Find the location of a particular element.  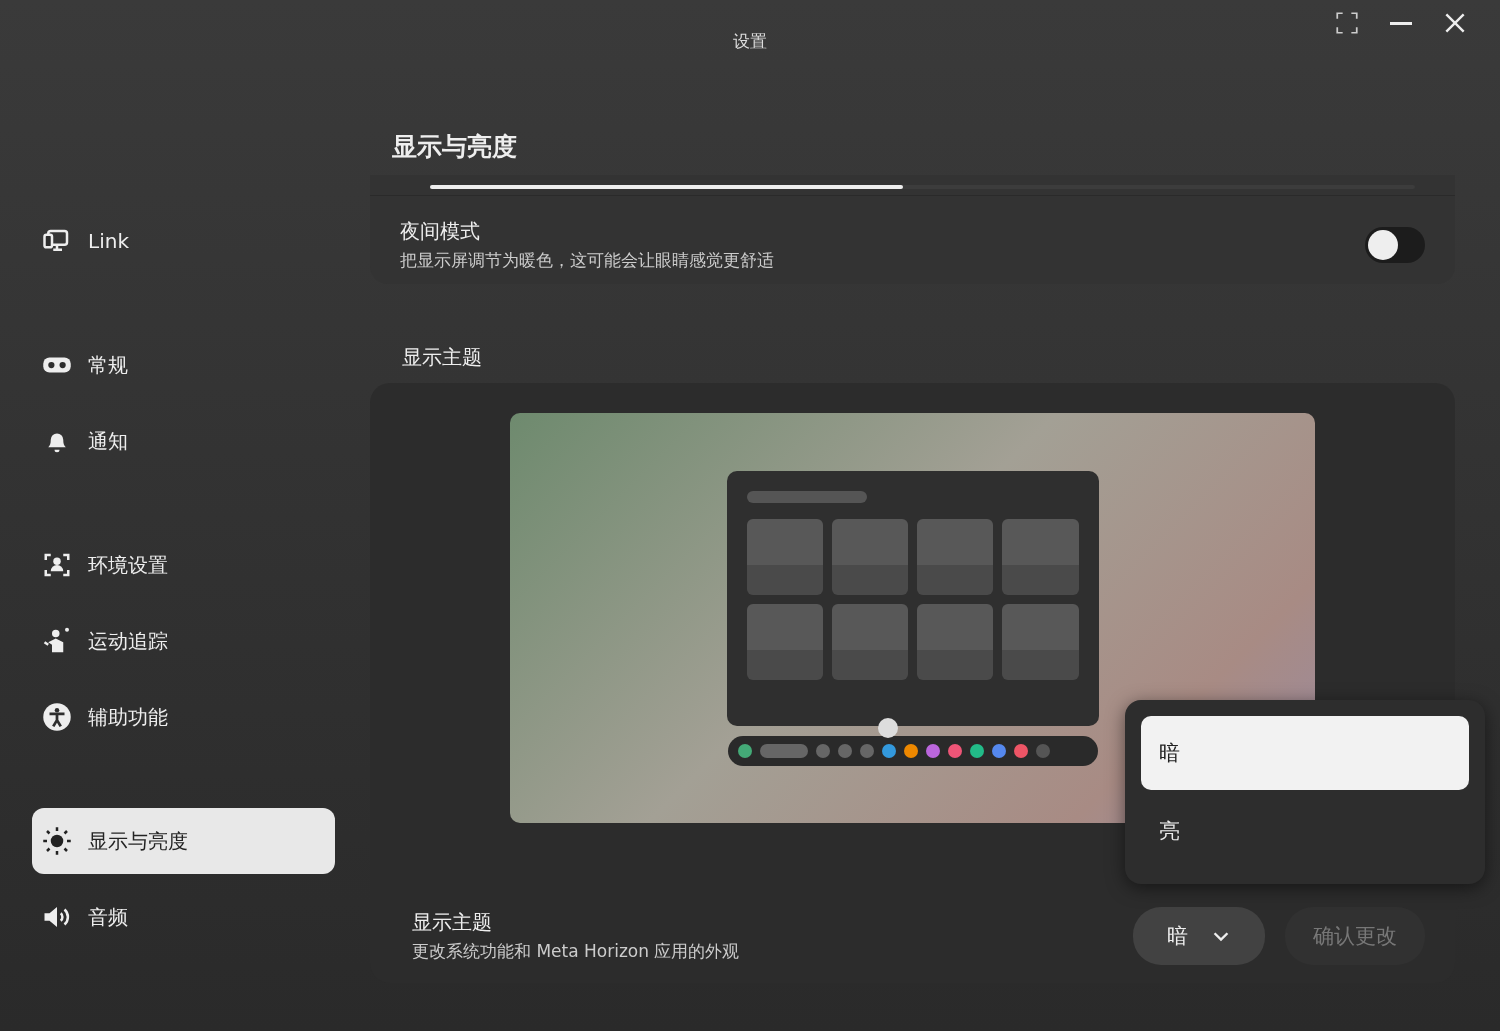

section-heading: 显示主题 is located at coordinates (442, 357).